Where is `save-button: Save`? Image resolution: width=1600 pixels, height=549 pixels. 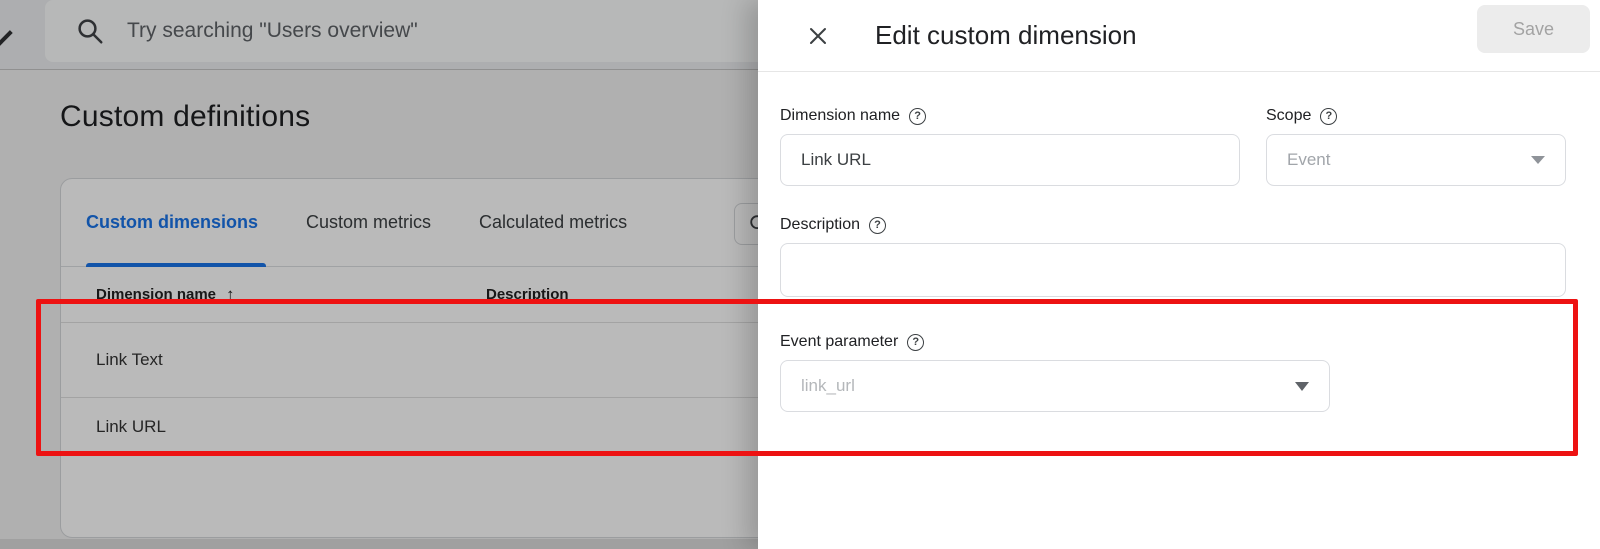 save-button: Save is located at coordinates (1533, 29).